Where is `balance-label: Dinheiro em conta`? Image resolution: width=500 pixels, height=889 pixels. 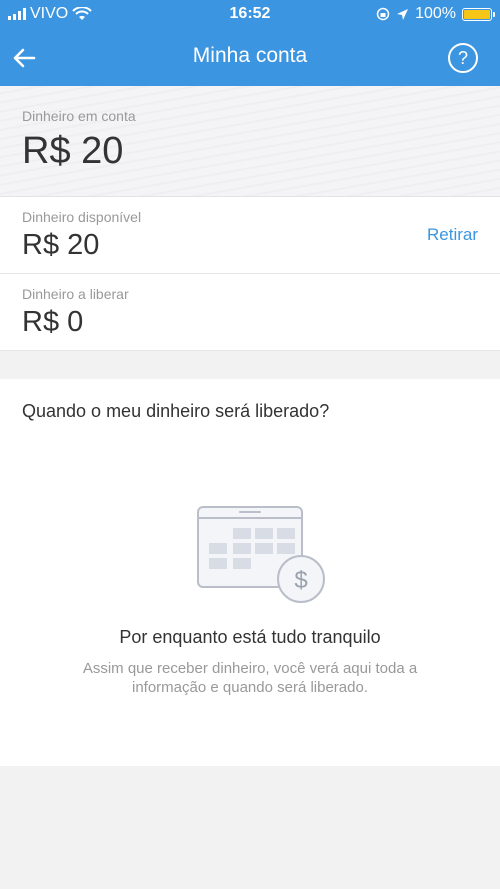
balance-label: Dinheiro em conta is located at coordinates (79, 116).